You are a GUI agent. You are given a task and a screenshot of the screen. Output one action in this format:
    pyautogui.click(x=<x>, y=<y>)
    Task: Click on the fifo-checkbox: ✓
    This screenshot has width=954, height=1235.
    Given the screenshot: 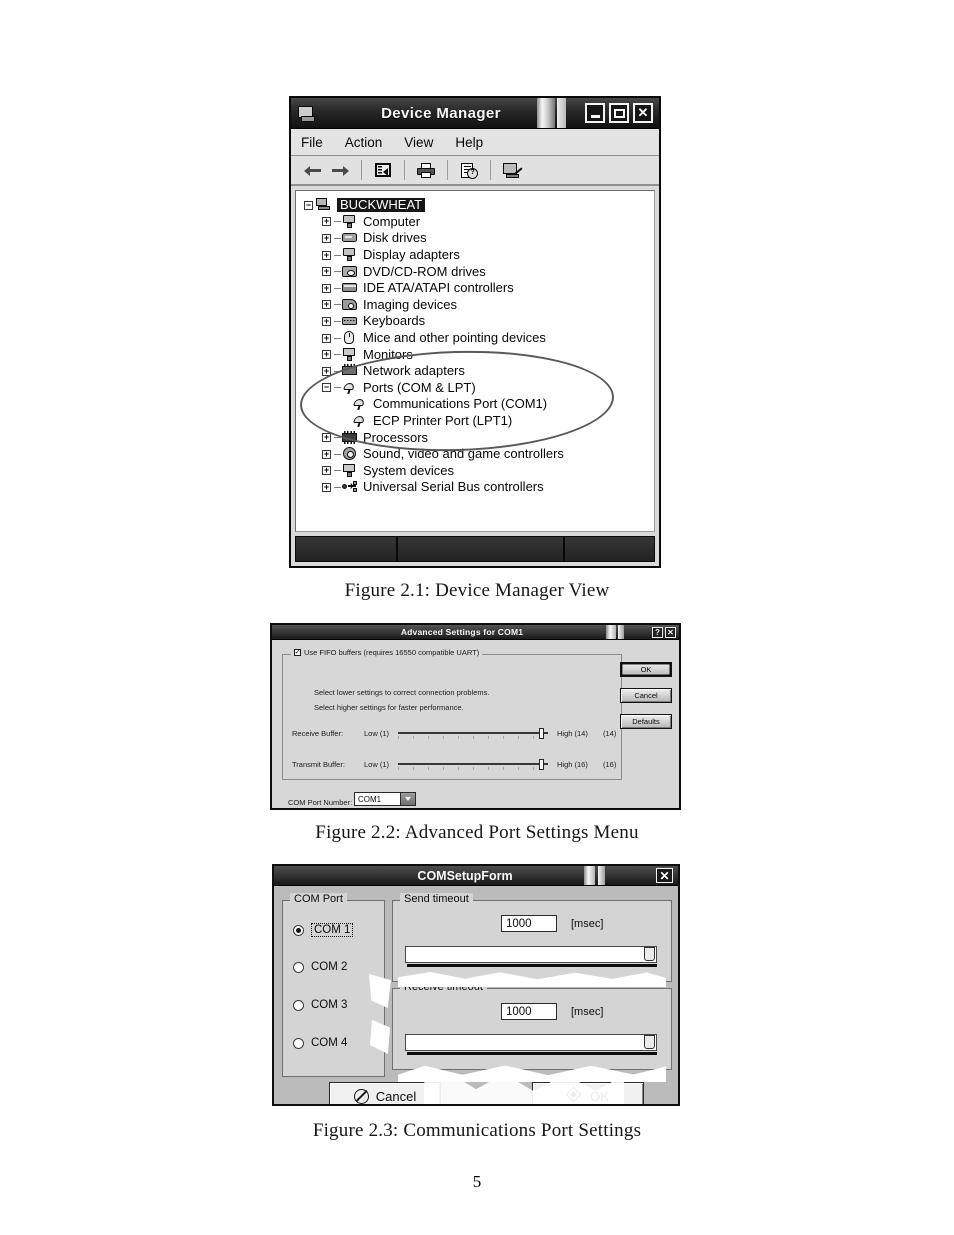 What is the action you would take?
    pyautogui.click(x=297, y=652)
    